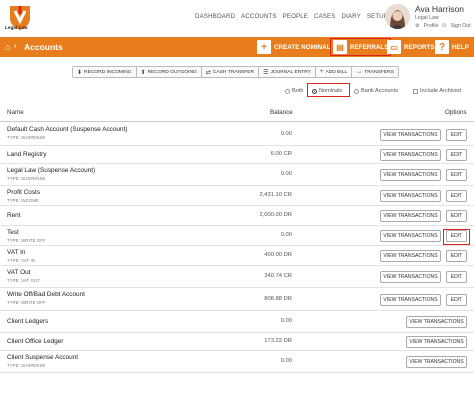  Describe the element at coordinates (14, 215) in the screenshot. I see `account-name: Rent` at that location.